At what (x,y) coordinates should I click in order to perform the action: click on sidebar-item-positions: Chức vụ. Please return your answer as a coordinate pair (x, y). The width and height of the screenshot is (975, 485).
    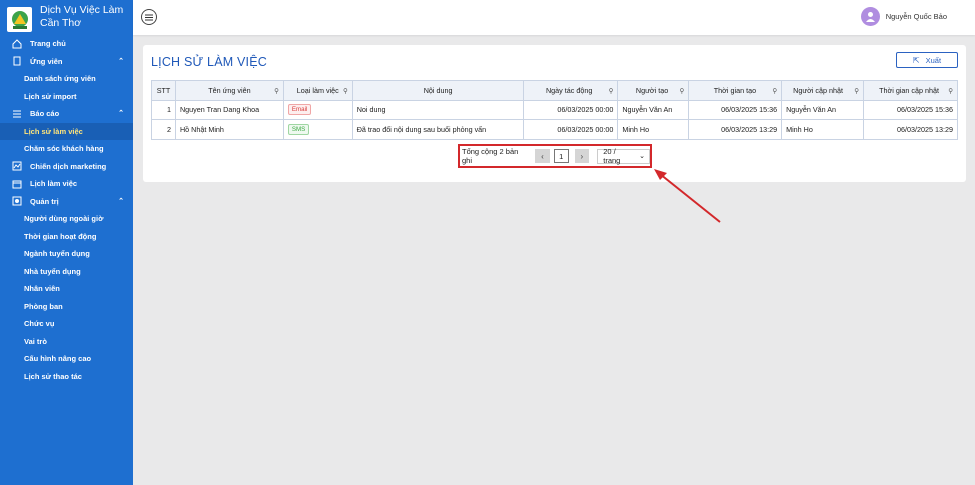
    Looking at the image, I should click on (66, 324).